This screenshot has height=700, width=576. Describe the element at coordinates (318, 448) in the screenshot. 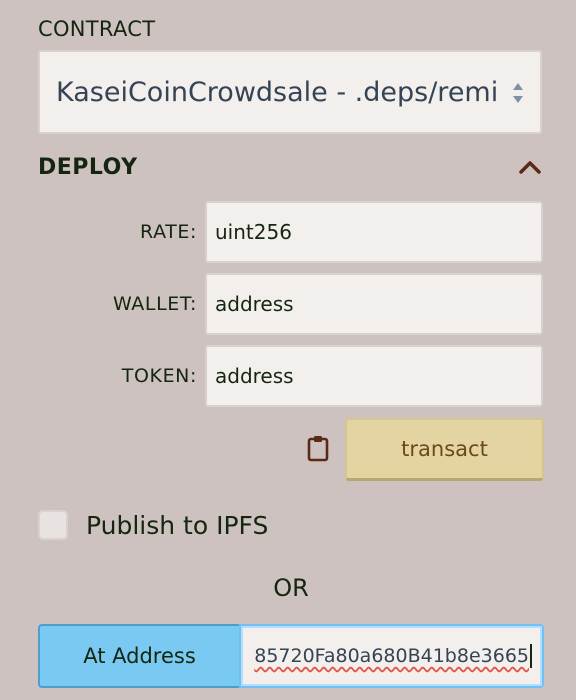

I see `clipboard-icon` at that location.